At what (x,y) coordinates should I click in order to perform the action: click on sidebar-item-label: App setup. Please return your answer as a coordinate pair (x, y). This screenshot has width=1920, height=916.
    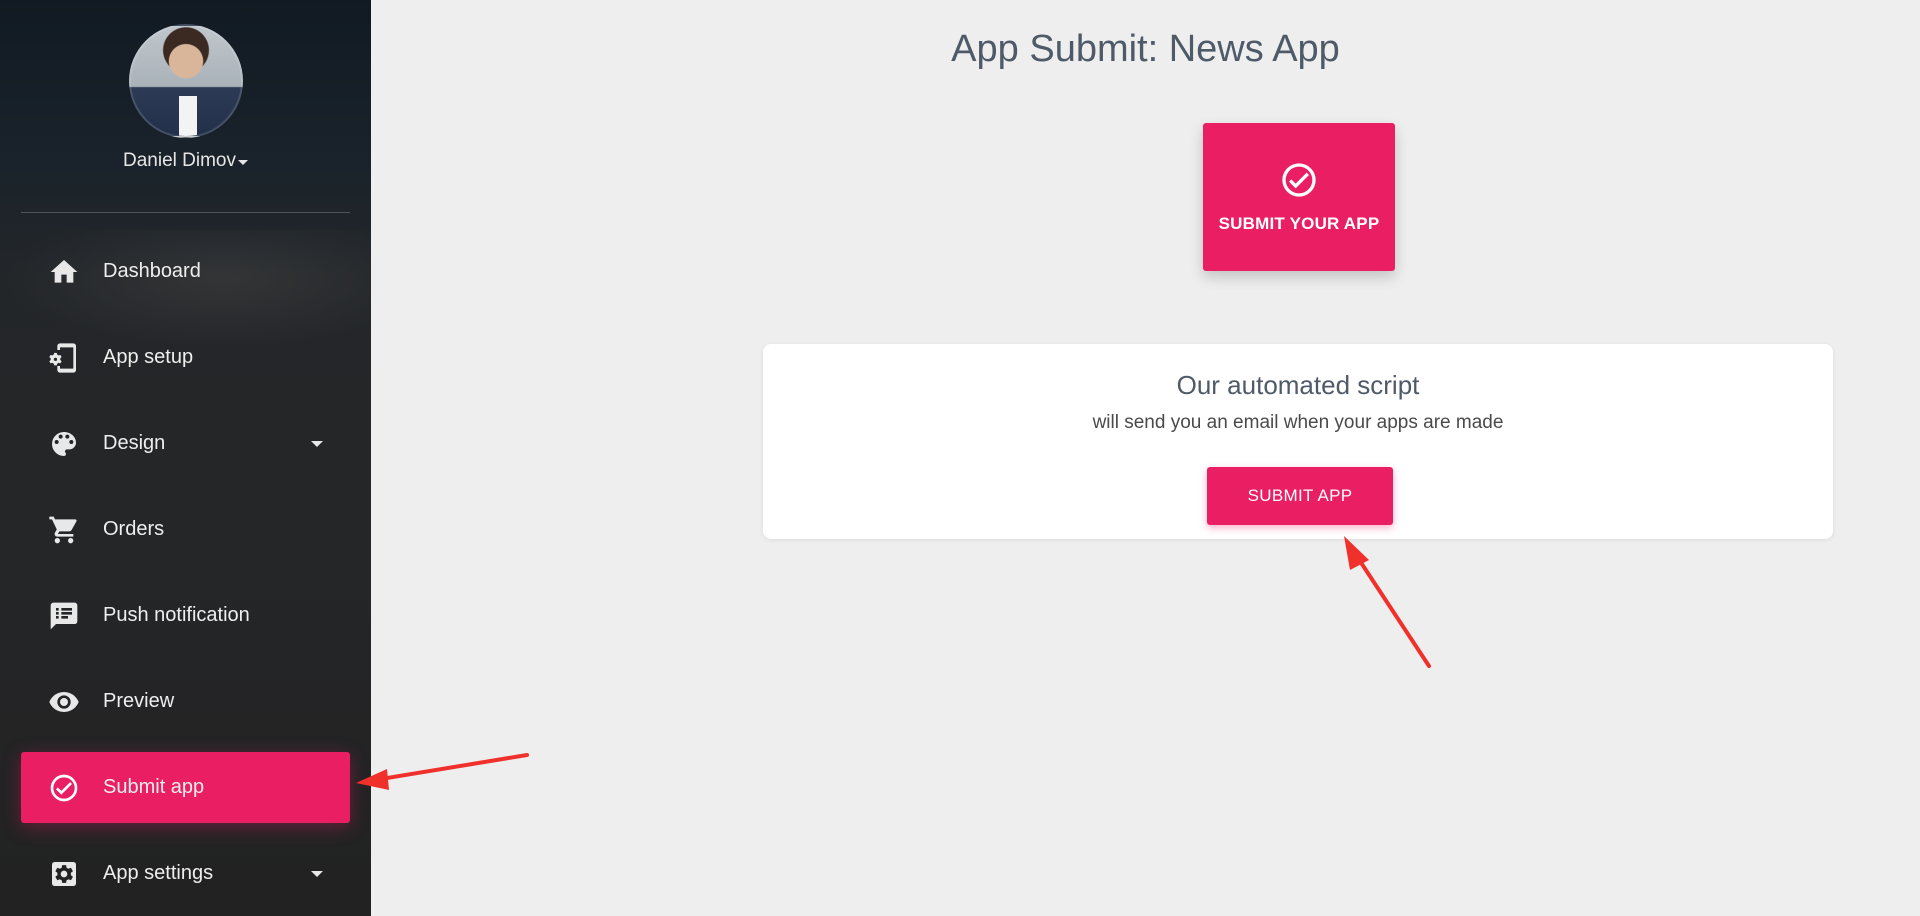
    Looking at the image, I should click on (148, 357).